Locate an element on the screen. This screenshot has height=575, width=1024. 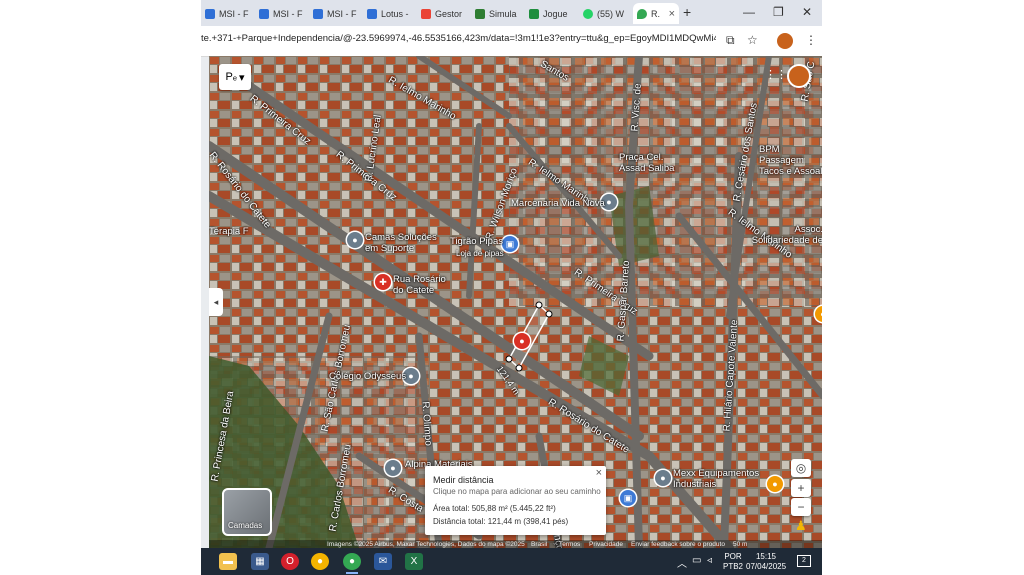
game-favicon-icon is located at coordinates (534, 13).